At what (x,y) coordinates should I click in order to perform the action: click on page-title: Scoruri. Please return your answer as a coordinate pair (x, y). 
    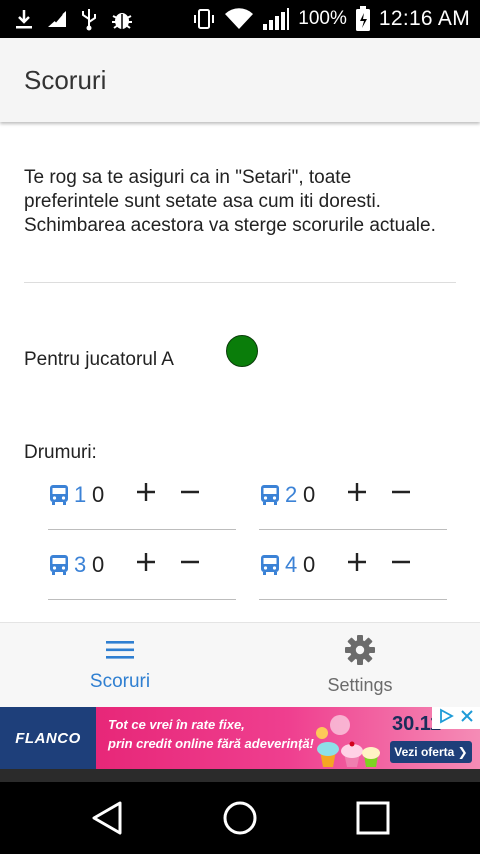
    Looking at the image, I should click on (65, 79).